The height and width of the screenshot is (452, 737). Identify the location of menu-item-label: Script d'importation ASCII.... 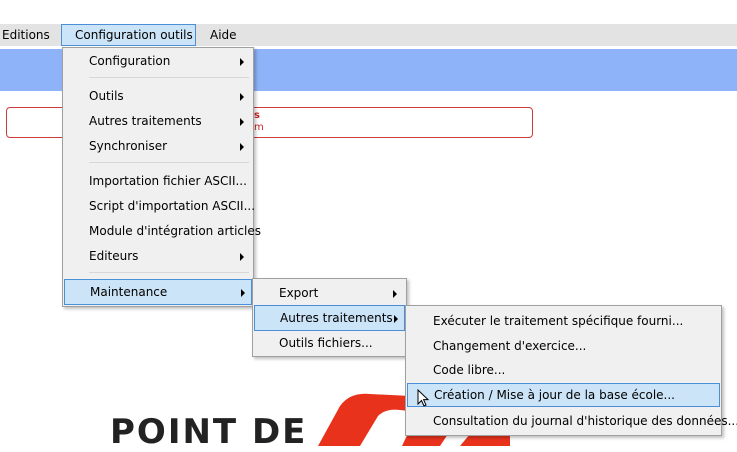
(172, 206).